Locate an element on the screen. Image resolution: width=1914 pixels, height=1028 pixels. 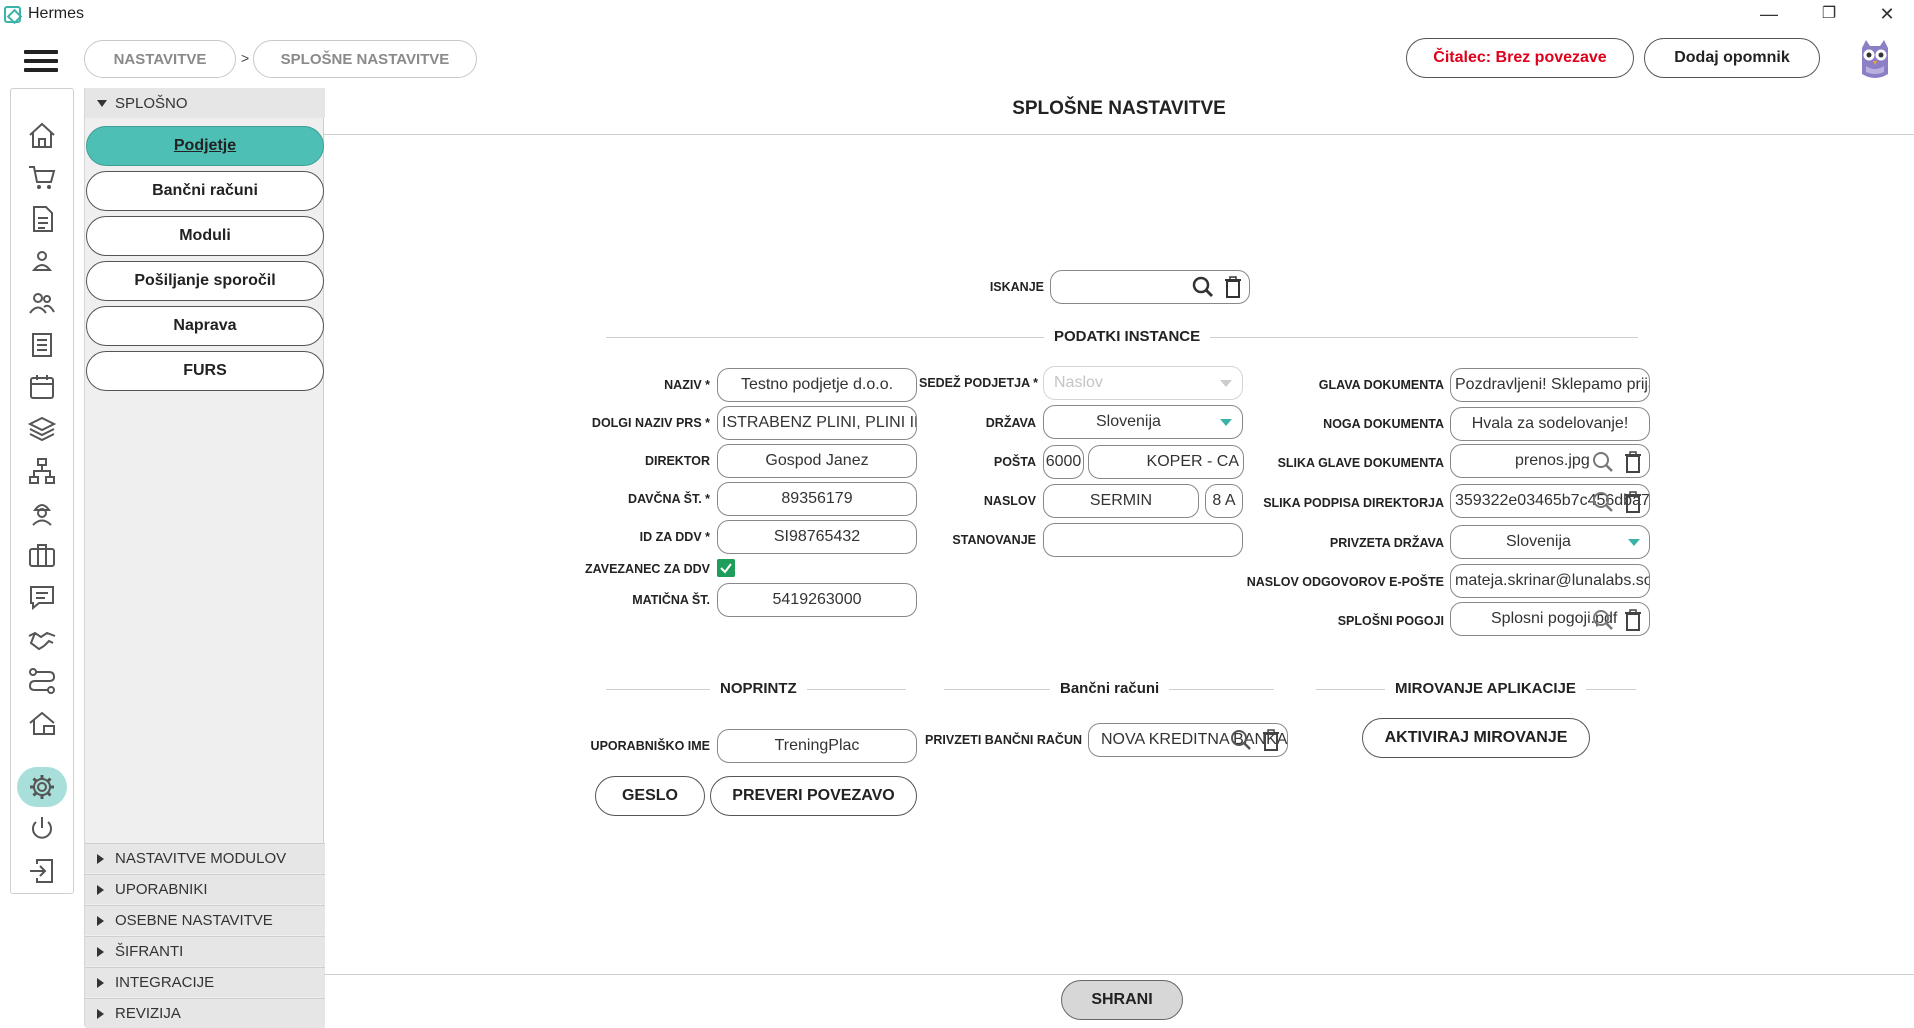
sidebar-item-podjetje: Podjetje is located at coordinates (205, 146).